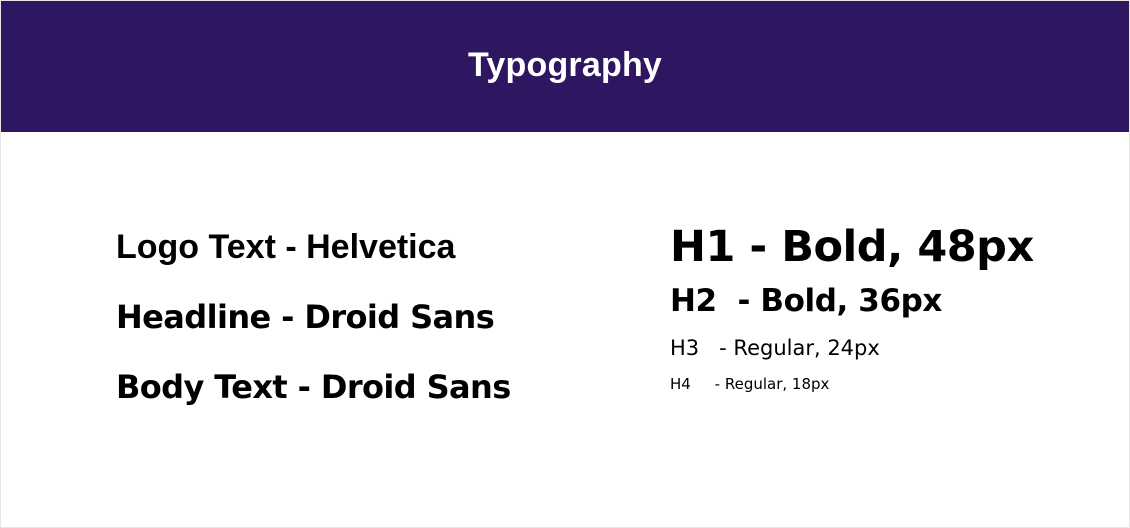  What do you see at coordinates (313, 387) in the screenshot?
I see `body-font-spec: Body Text - Droid Sans` at bounding box center [313, 387].